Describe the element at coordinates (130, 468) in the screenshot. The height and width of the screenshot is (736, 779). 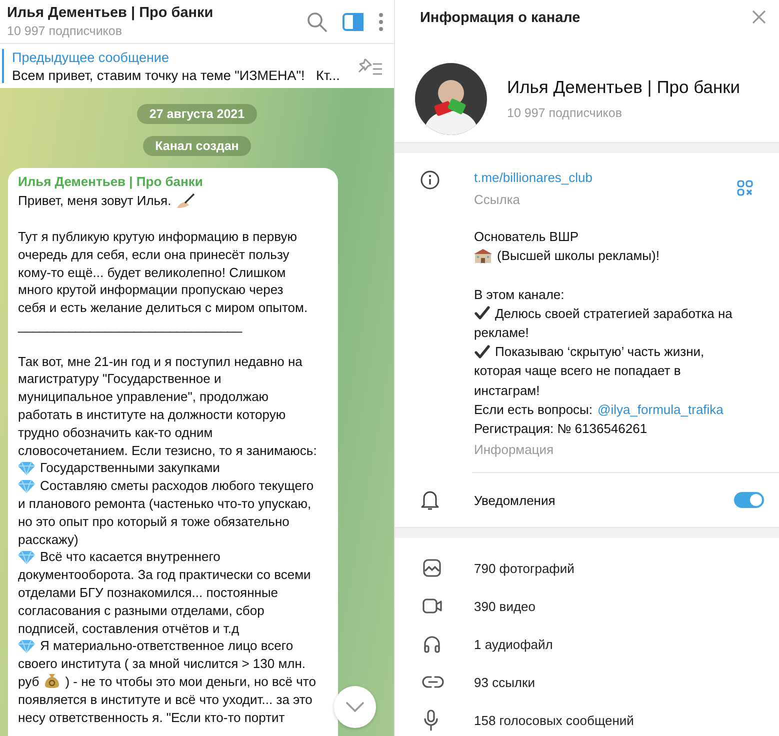
I see `message-text: Государственными закупками` at that location.